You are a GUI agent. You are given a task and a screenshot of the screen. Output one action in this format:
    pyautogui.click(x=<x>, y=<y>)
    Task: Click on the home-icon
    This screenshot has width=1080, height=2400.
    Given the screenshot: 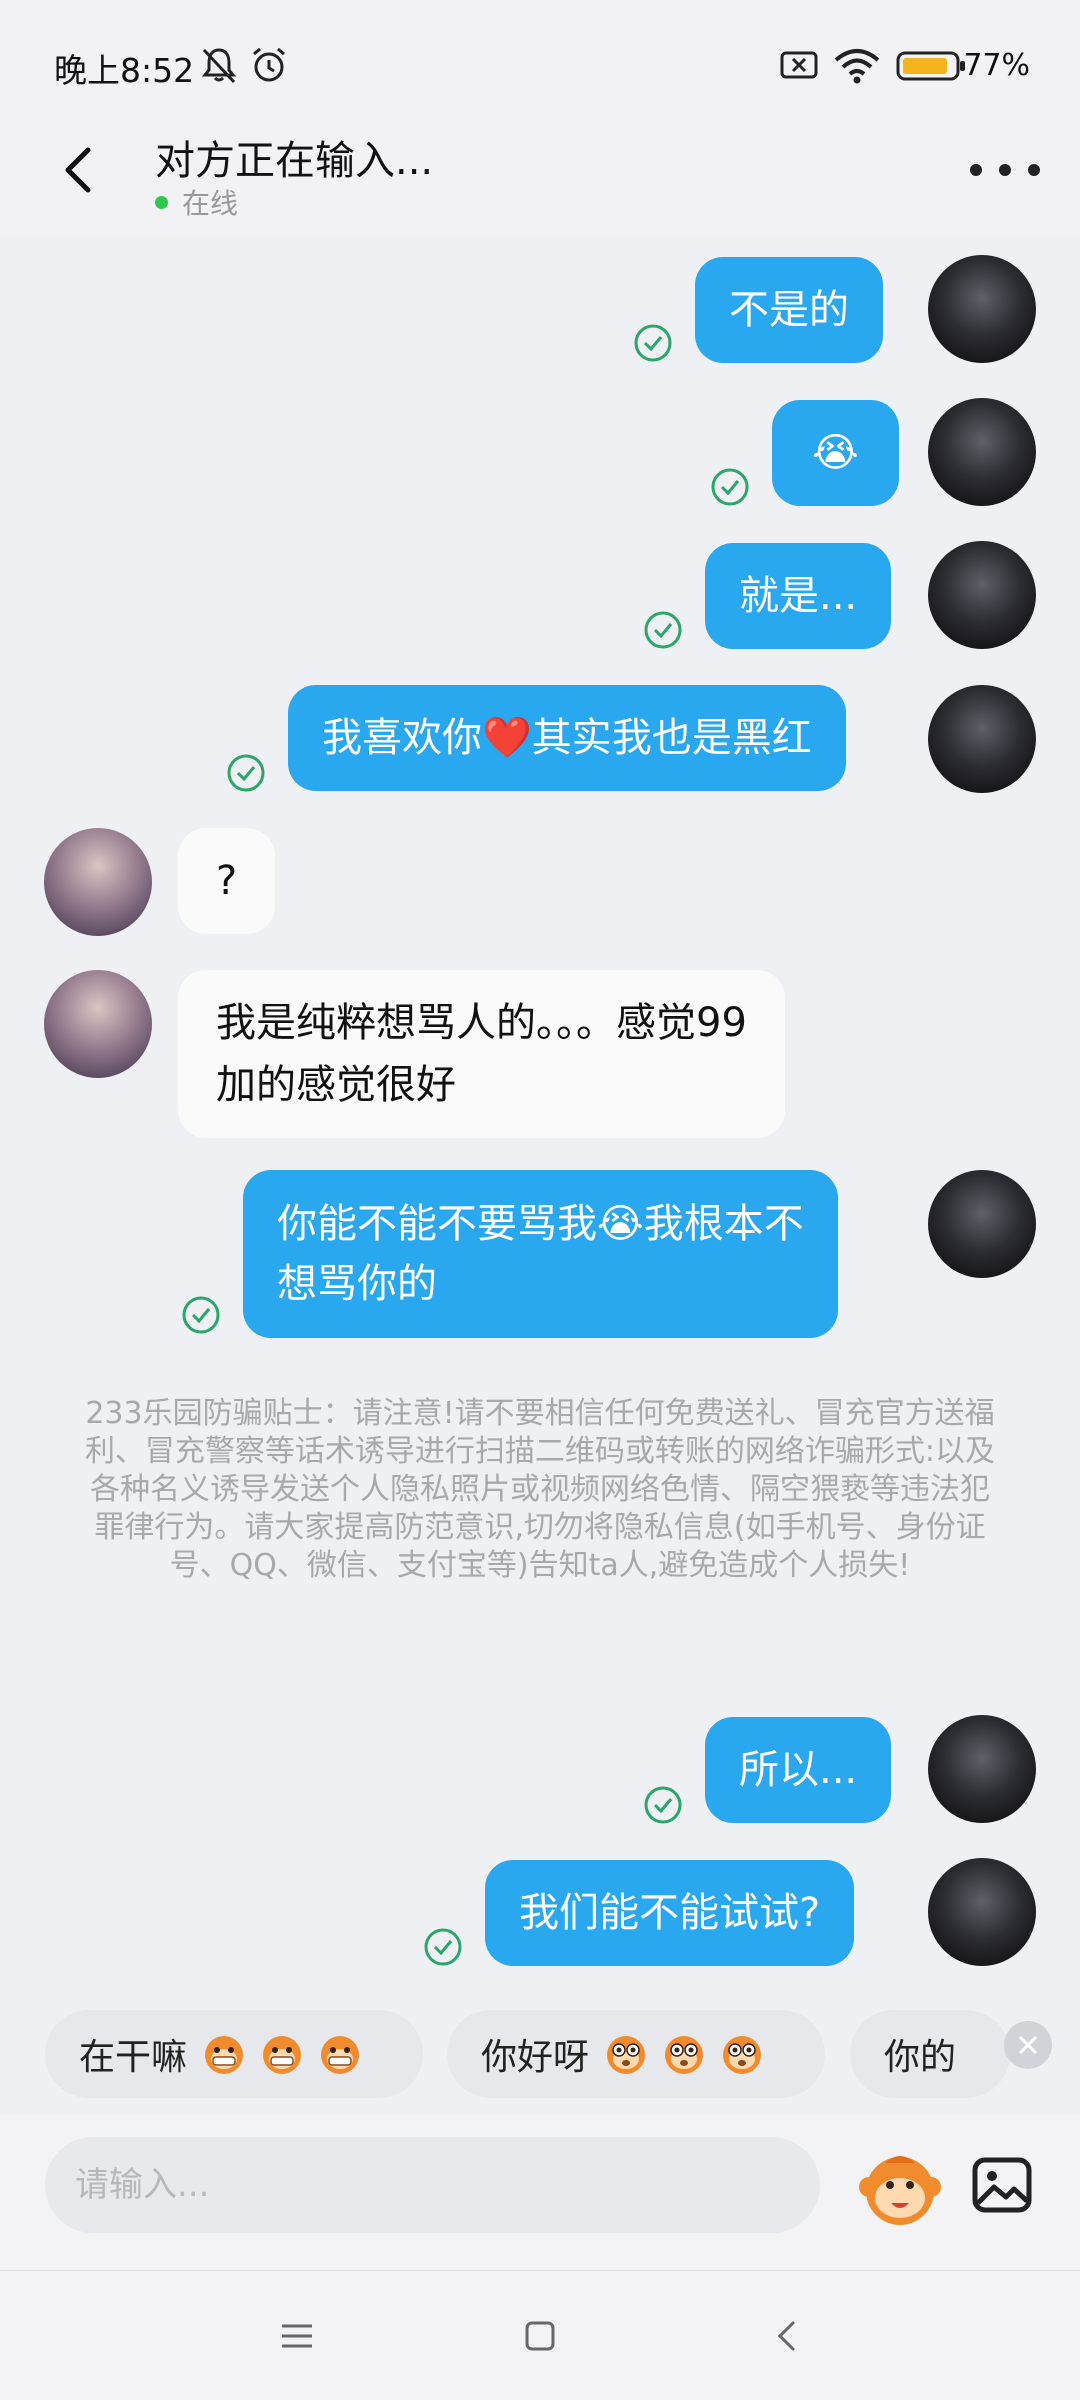 What is the action you would take?
    pyautogui.click(x=540, y=2336)
    